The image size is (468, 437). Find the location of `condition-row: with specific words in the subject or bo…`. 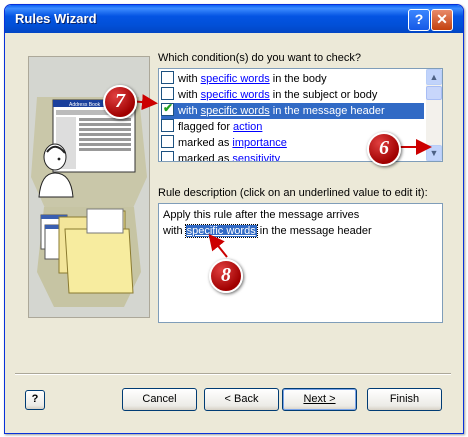

condition-row: with specific words in the subject or bo… is located at coordinates (292, 95).